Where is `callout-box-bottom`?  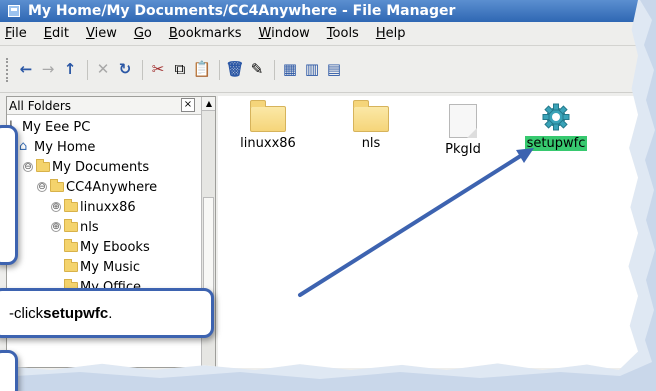
callout-box-bottom is located at coordinates (9, 370).